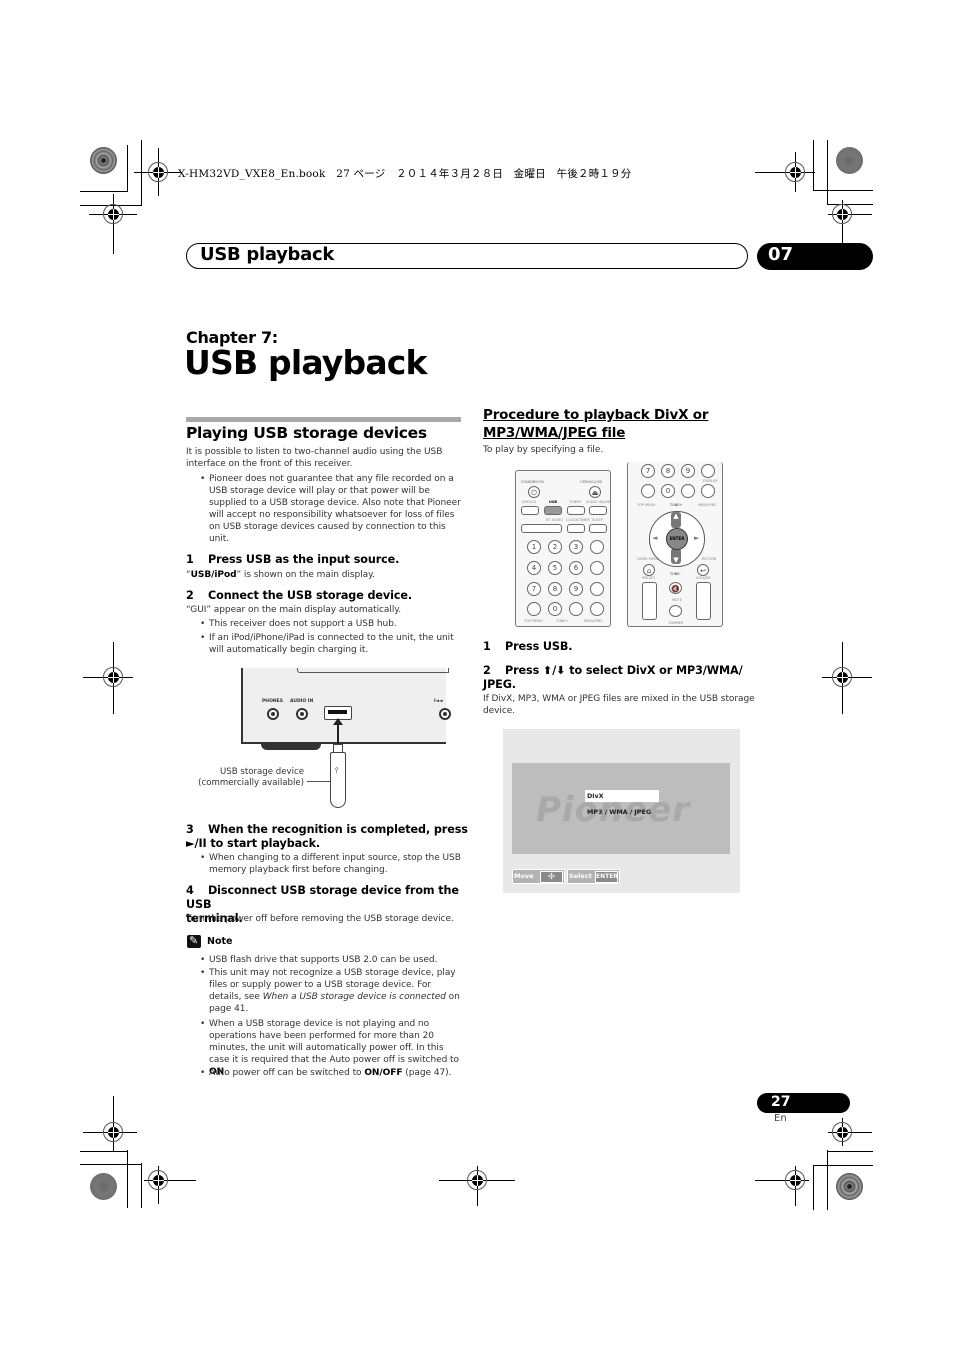 The height and width of the screenshot is (1350, 954). Describe the element at coordinates (543, 450) in the screenshot. I see `procedure-intro: To play by specifying a file.` at that location.